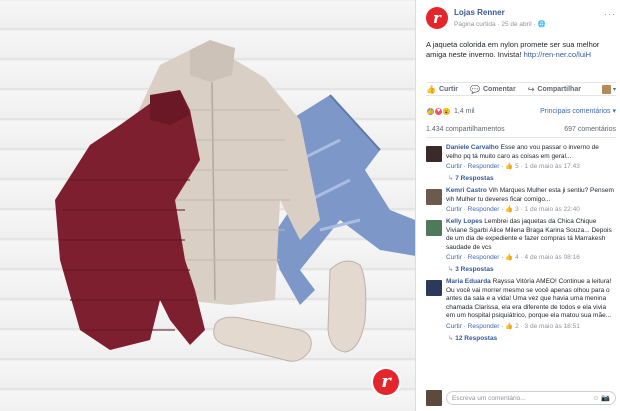 This screenshot has height=411, width=620. I want to click on comment-time: 👍 5 · 1 de maio às 17:43, so click(542, 166).